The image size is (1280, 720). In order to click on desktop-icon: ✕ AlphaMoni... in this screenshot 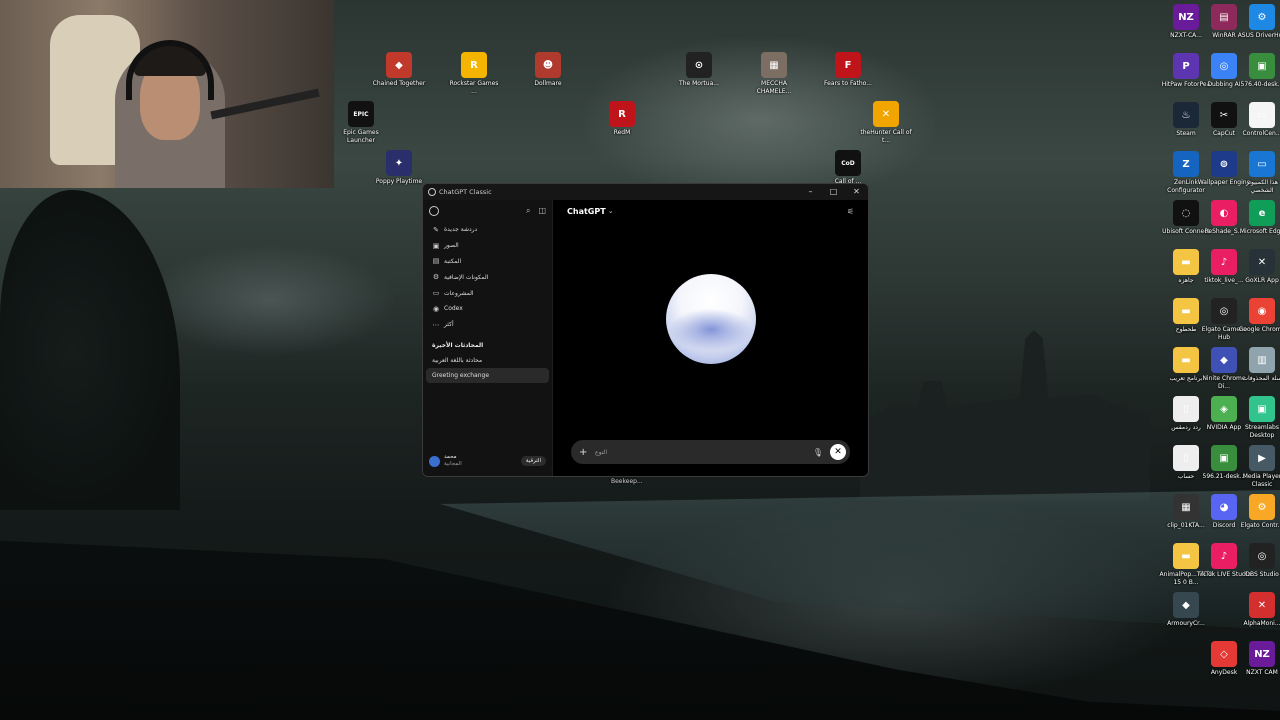, I will do `click(1258, 610)`.